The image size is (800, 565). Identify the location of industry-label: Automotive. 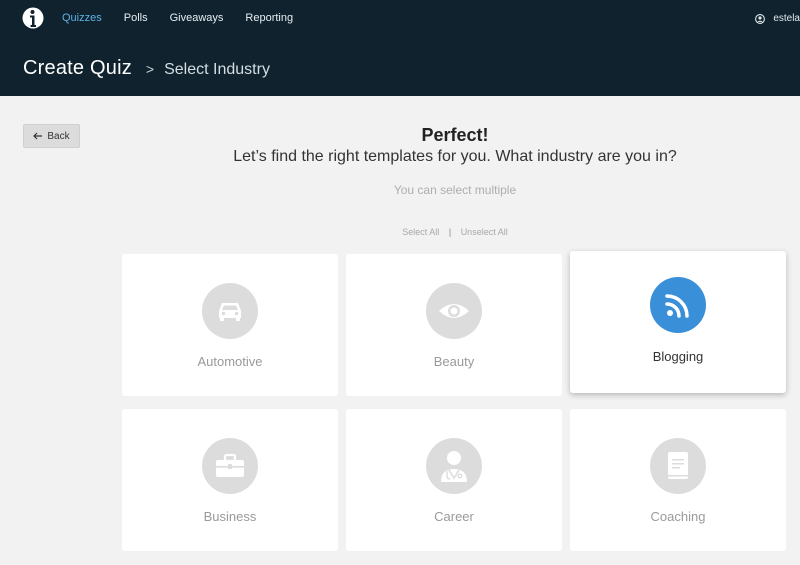
(230, 361).